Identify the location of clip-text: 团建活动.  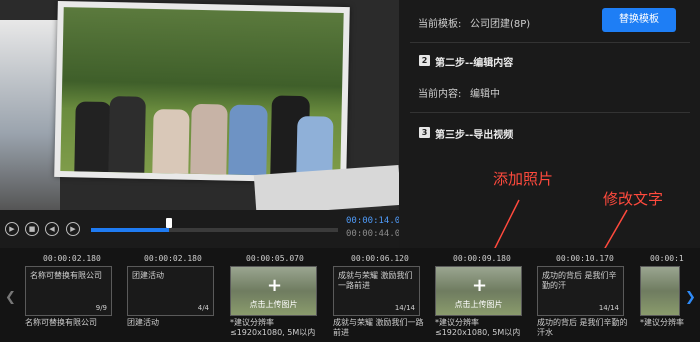
(148, 275).